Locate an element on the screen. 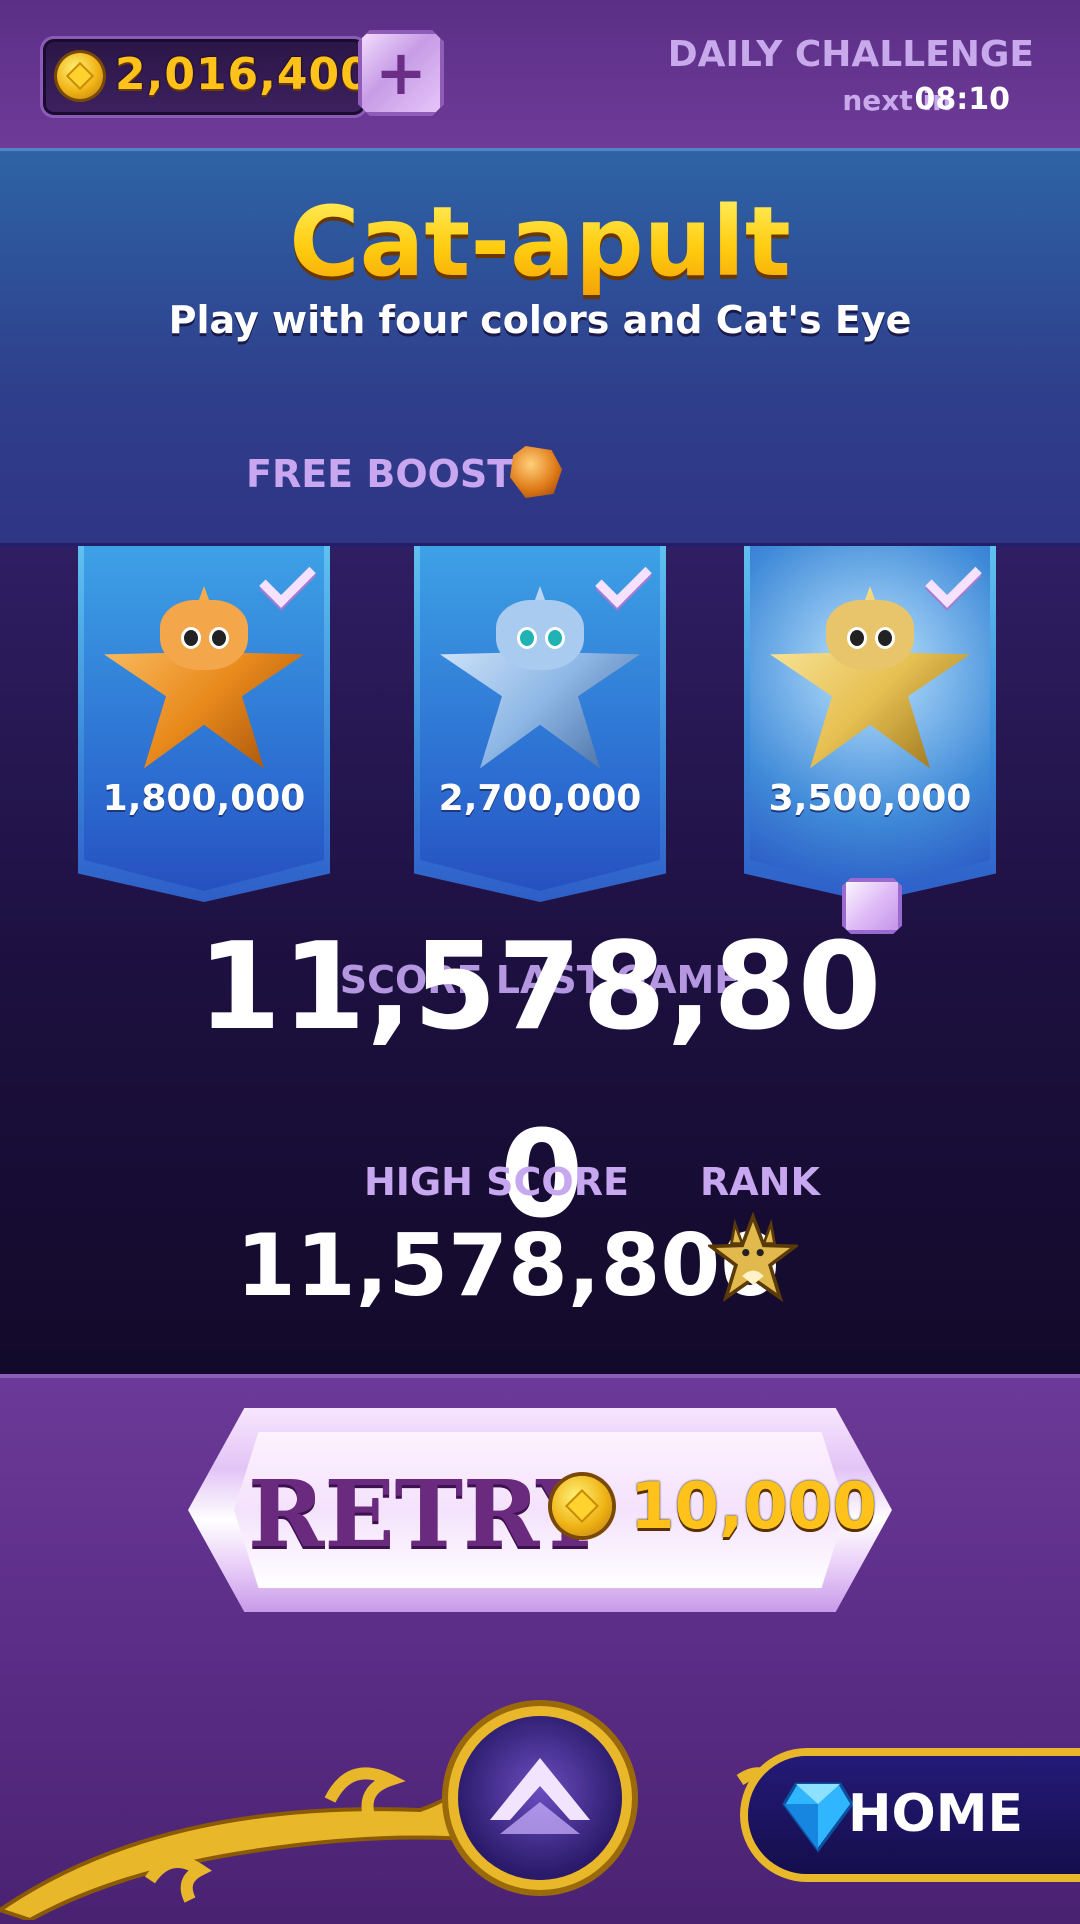 Image resolution: width=1080 pixels, height=1924 pixels. coin-count: 2,016,400 is located at coordinates (243, 74).